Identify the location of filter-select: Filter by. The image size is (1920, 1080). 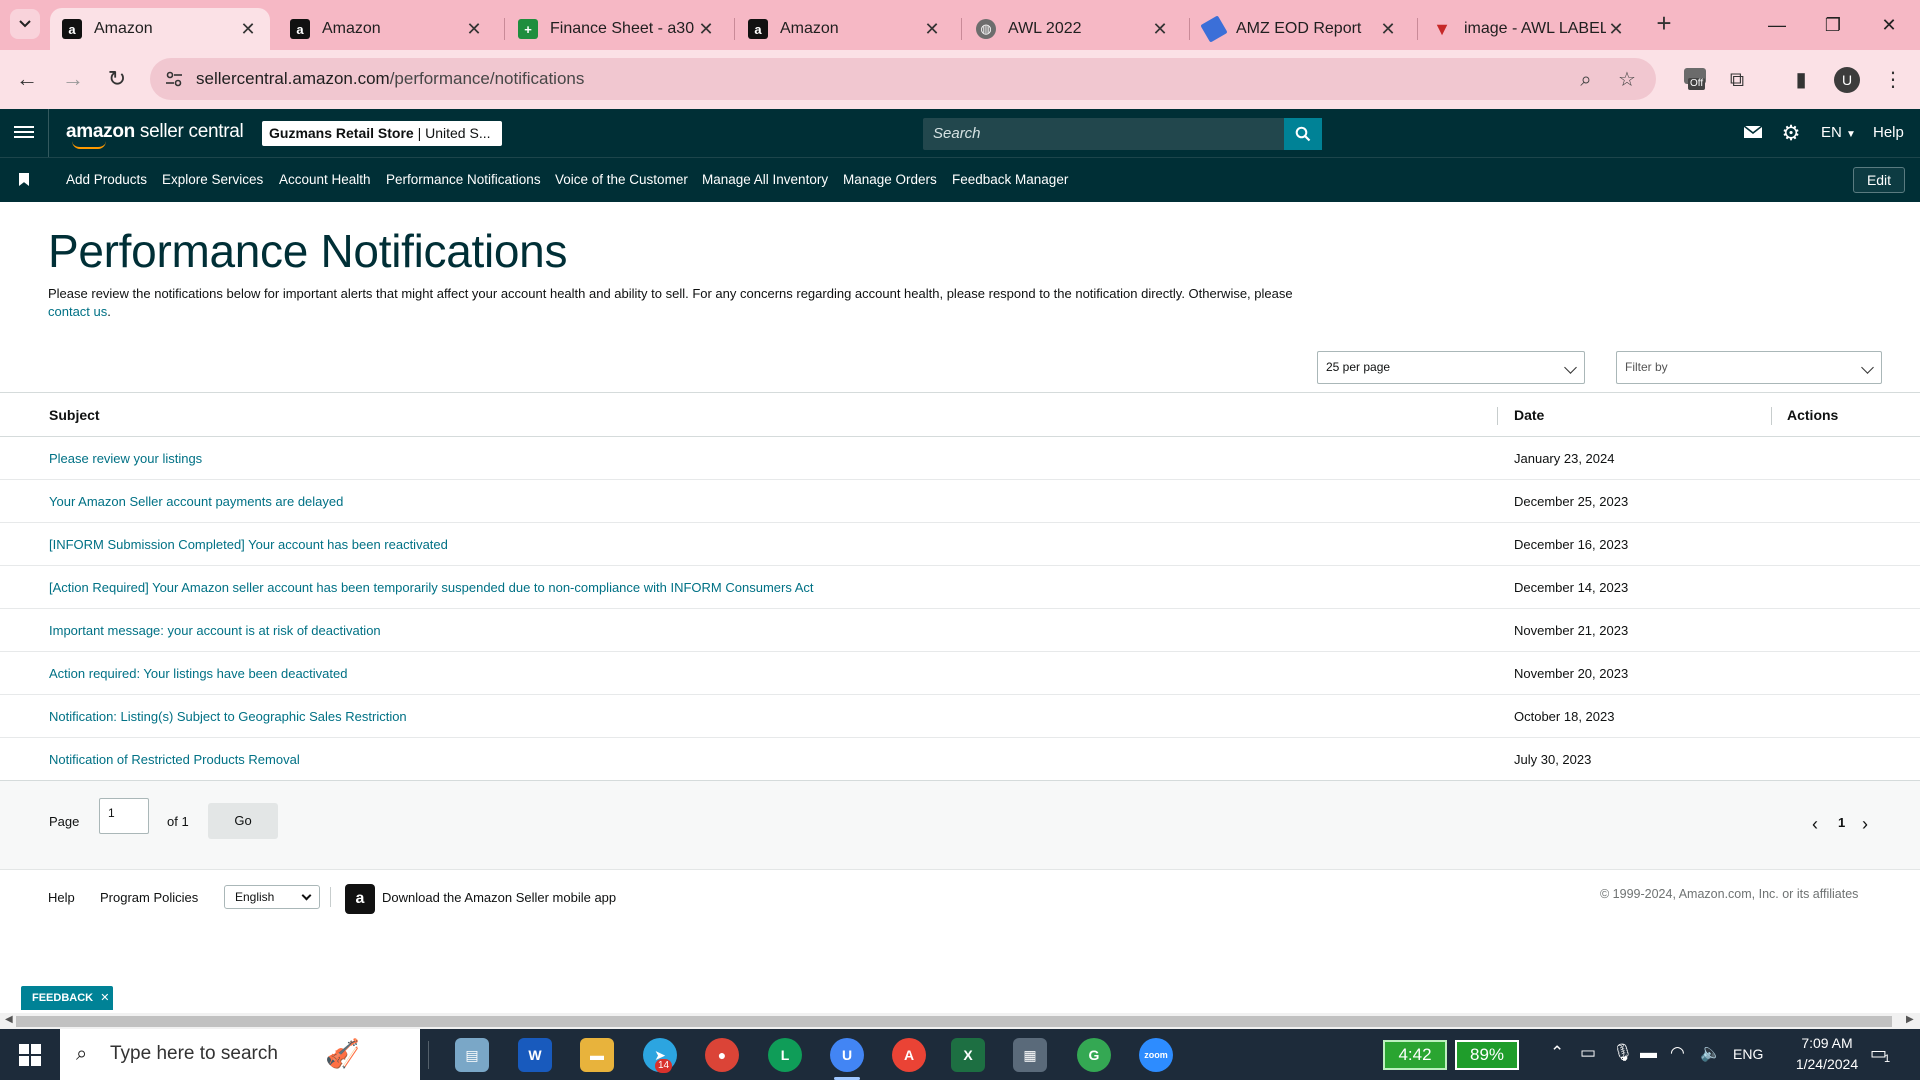
(1749, 367).